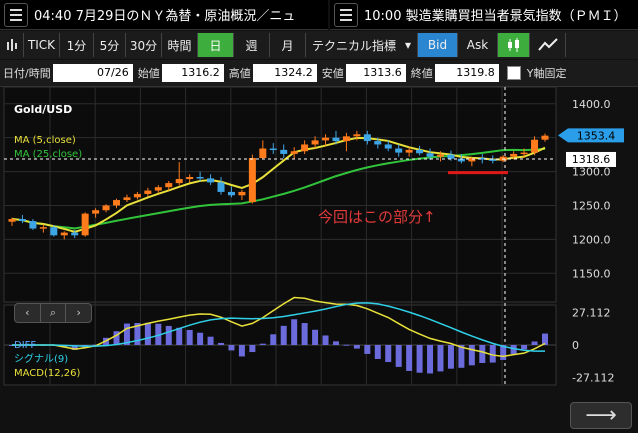 The image size is (638, 433). What do you see at coordinates (375, 73) in the screenshot?
I see `low-value: 1313.6` at bounding box center [375, 73].